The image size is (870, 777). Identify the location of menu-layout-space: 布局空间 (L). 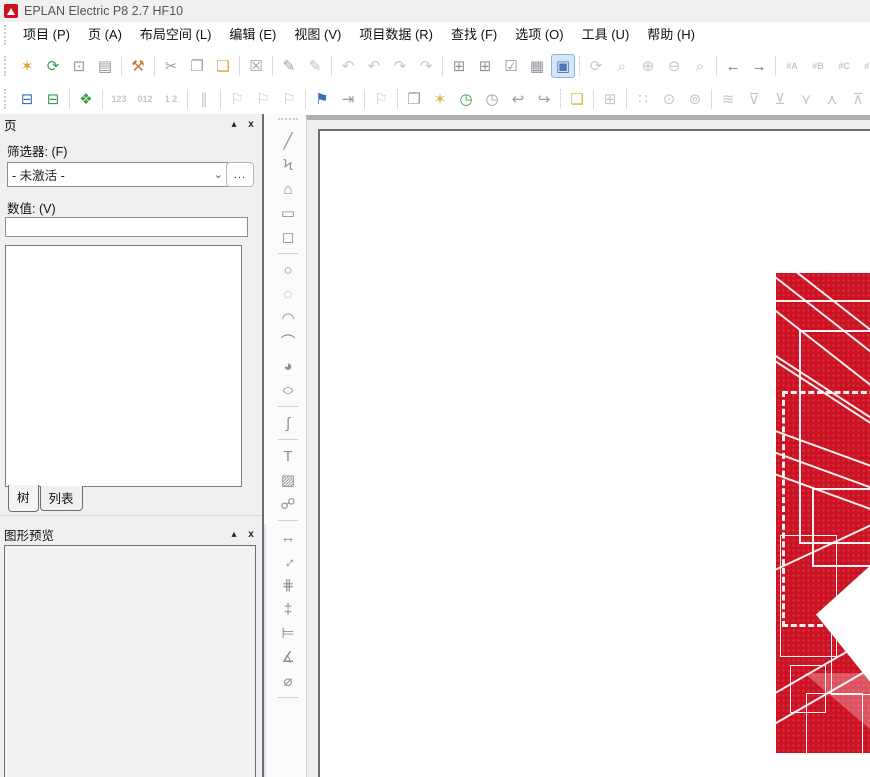
(176, 35).